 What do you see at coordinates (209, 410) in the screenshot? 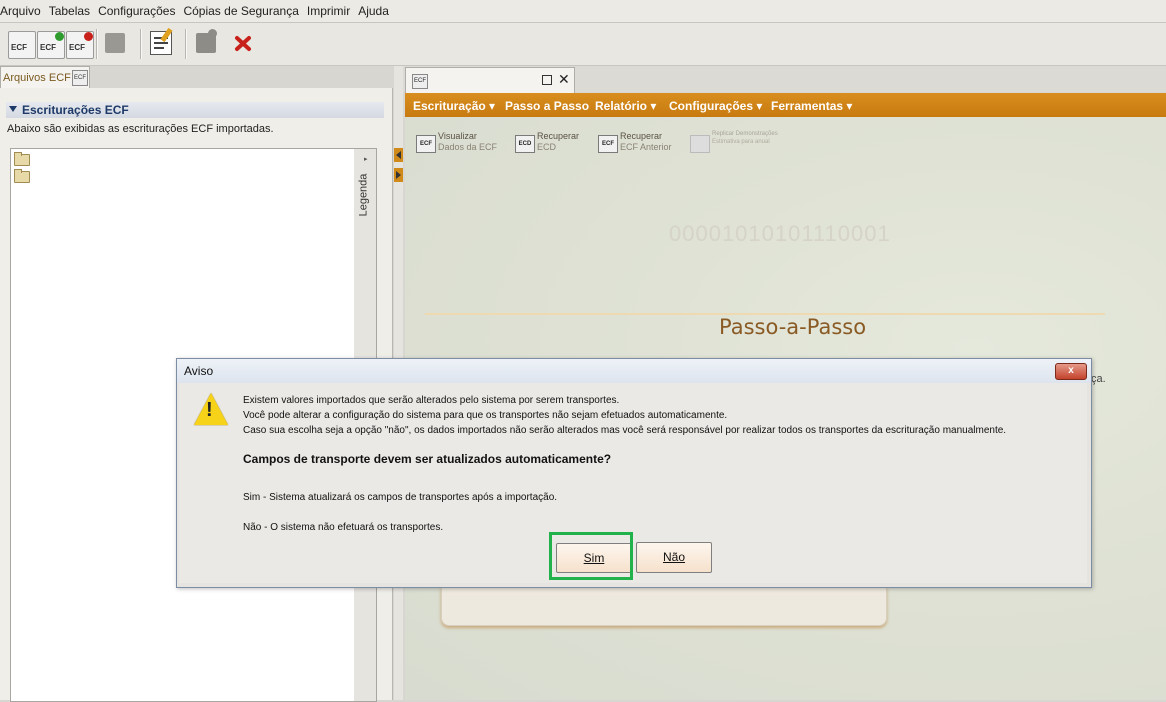
I see `warning-exclamation: !` at bounding box center [209, 410].